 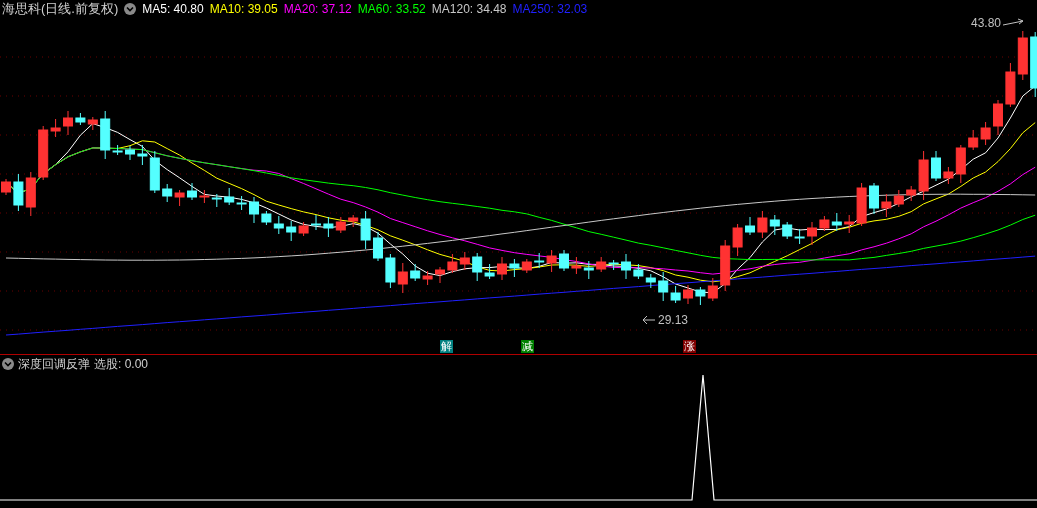 I want to click on indicator-value: MA60: 33.52, so click(x=391, y=9).